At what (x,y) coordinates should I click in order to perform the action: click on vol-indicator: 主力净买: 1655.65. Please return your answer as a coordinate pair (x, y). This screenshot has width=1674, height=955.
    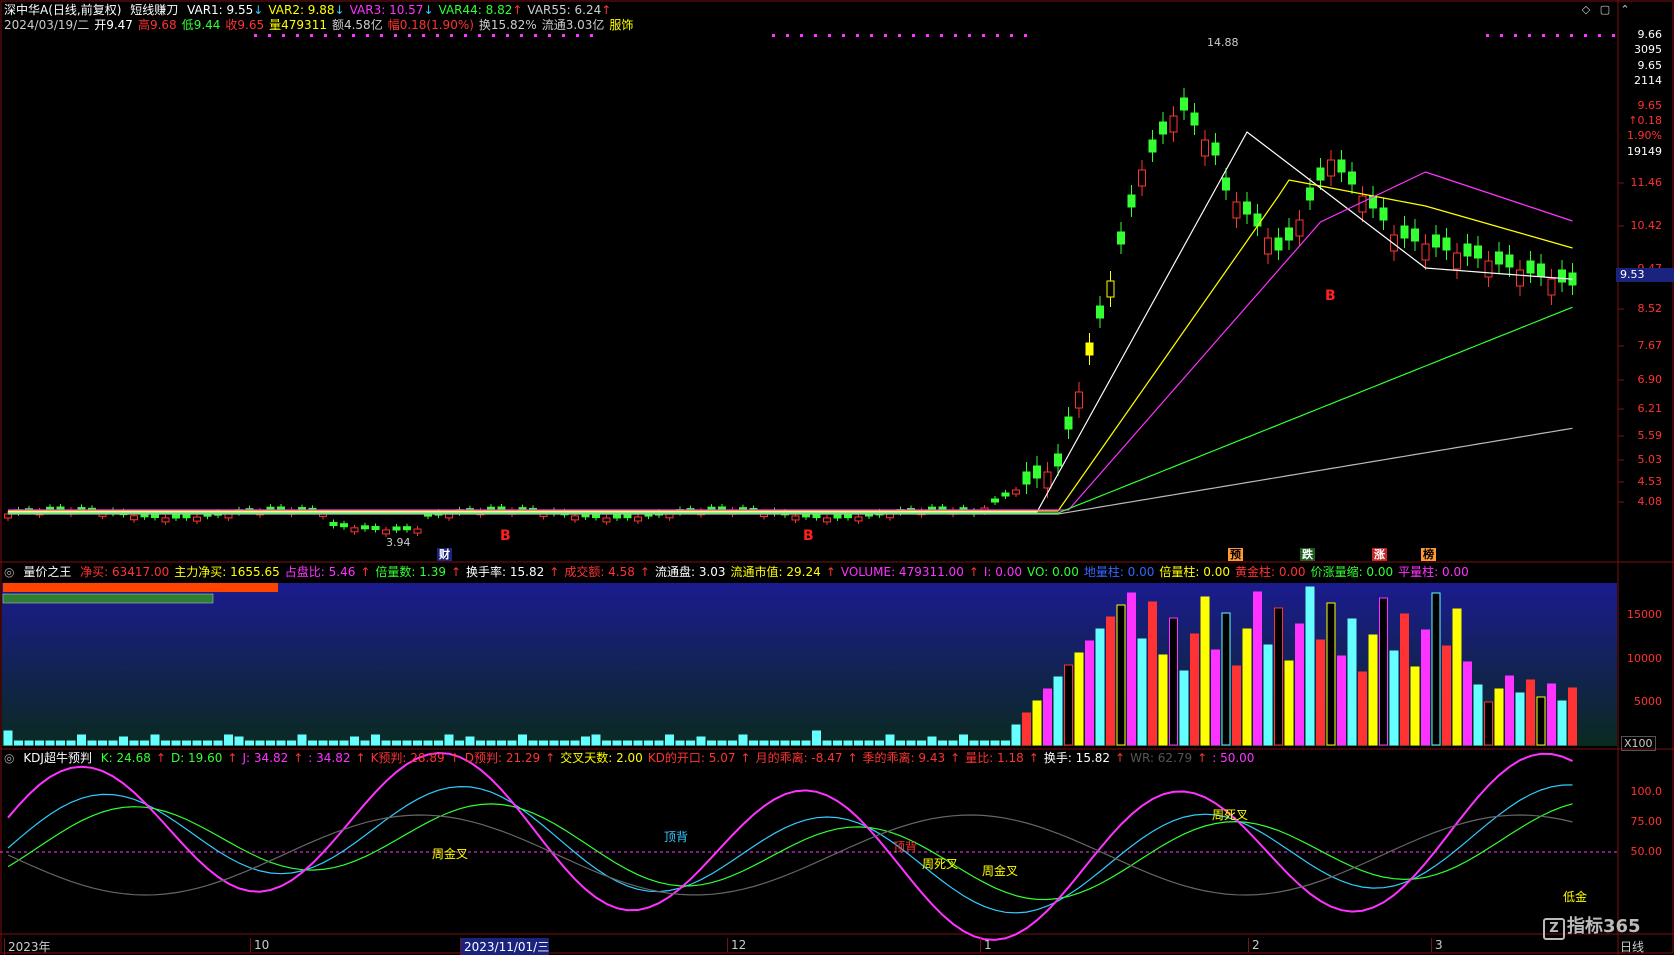
    Looking at the image, I should click on (227, 572).